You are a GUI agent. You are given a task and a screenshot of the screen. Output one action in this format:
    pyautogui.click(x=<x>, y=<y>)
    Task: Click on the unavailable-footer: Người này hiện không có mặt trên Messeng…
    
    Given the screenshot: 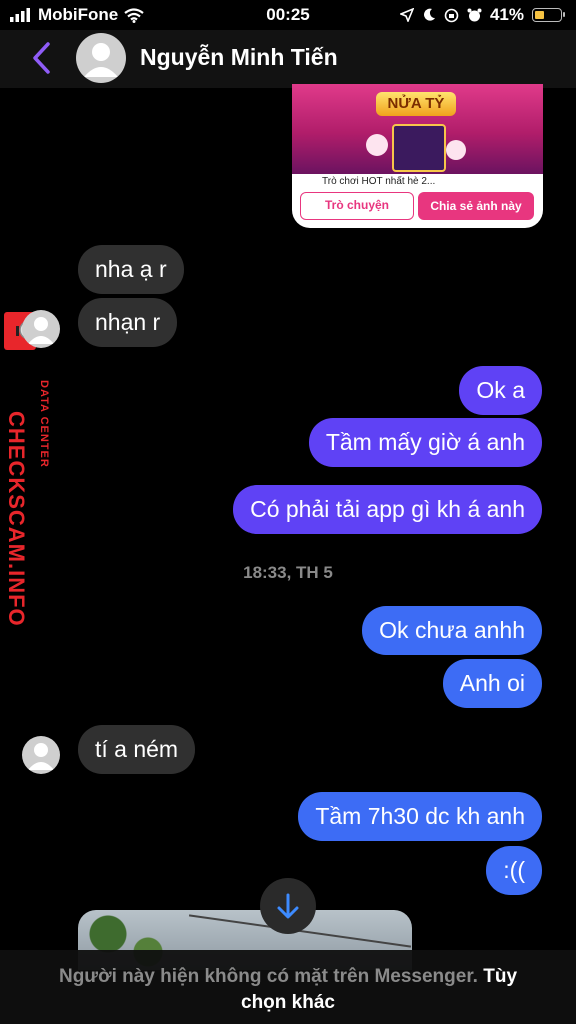 What is the action you would take?
    pyautogui.click(x=288, y=987)
    